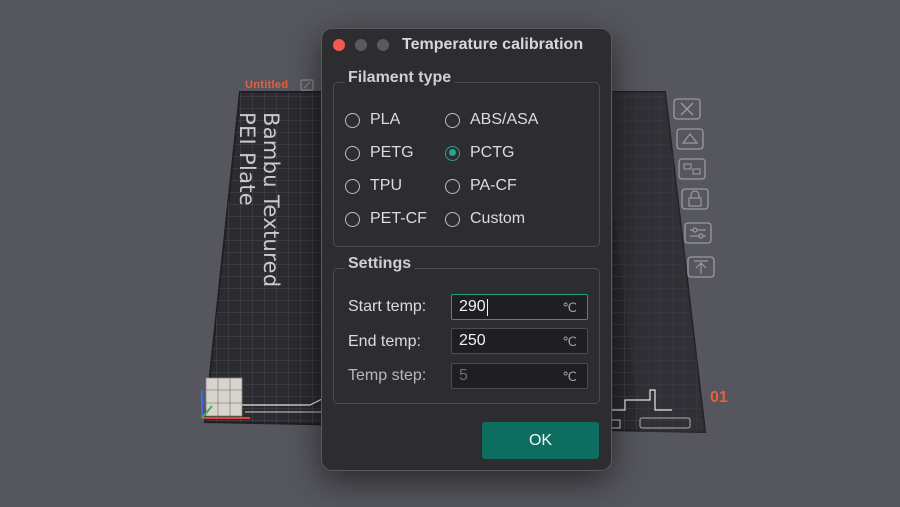 The height and width of the screenshot is (507, 900). I want to click on edit-icon, so click(307, 85).